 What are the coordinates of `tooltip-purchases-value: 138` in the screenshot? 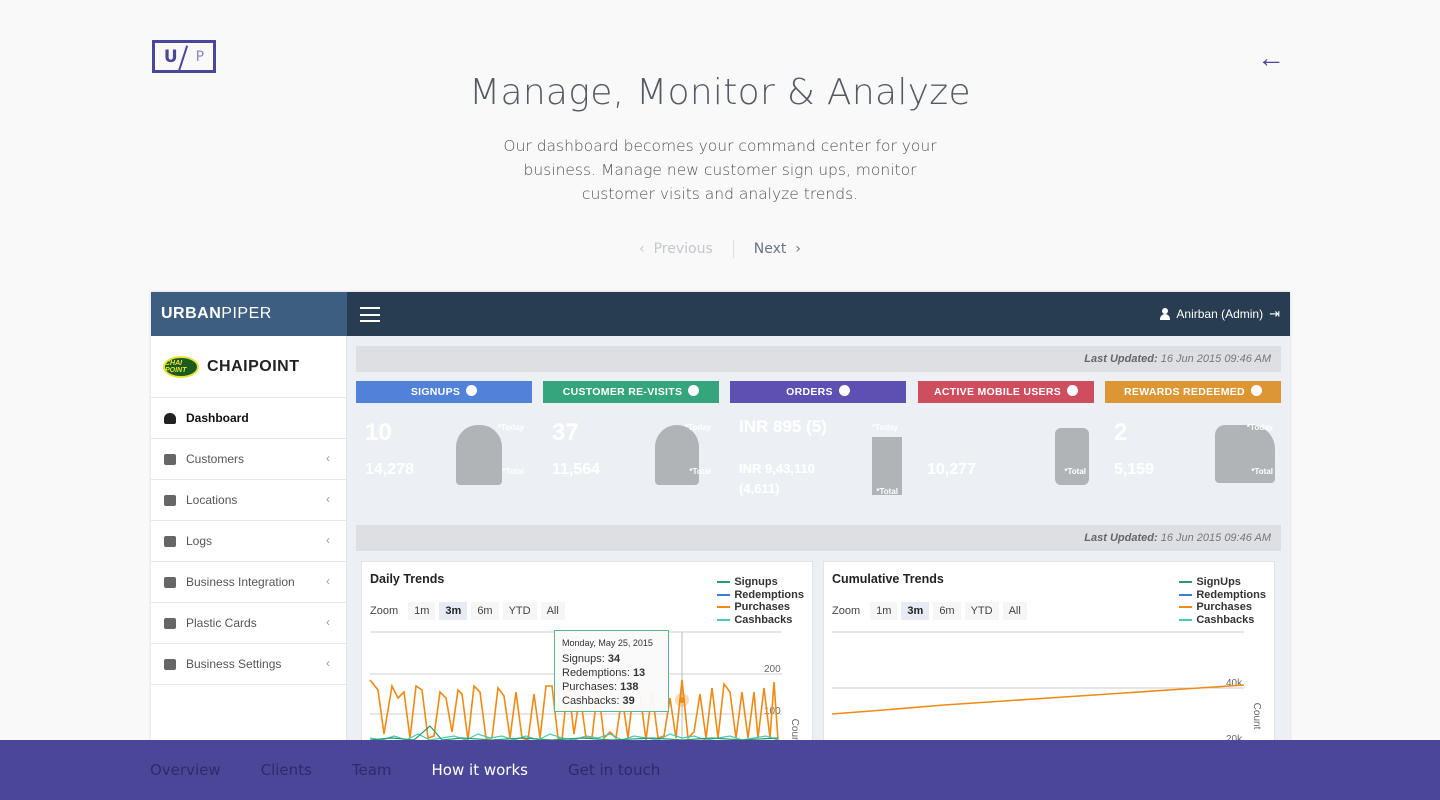 It's located at (629, 687).